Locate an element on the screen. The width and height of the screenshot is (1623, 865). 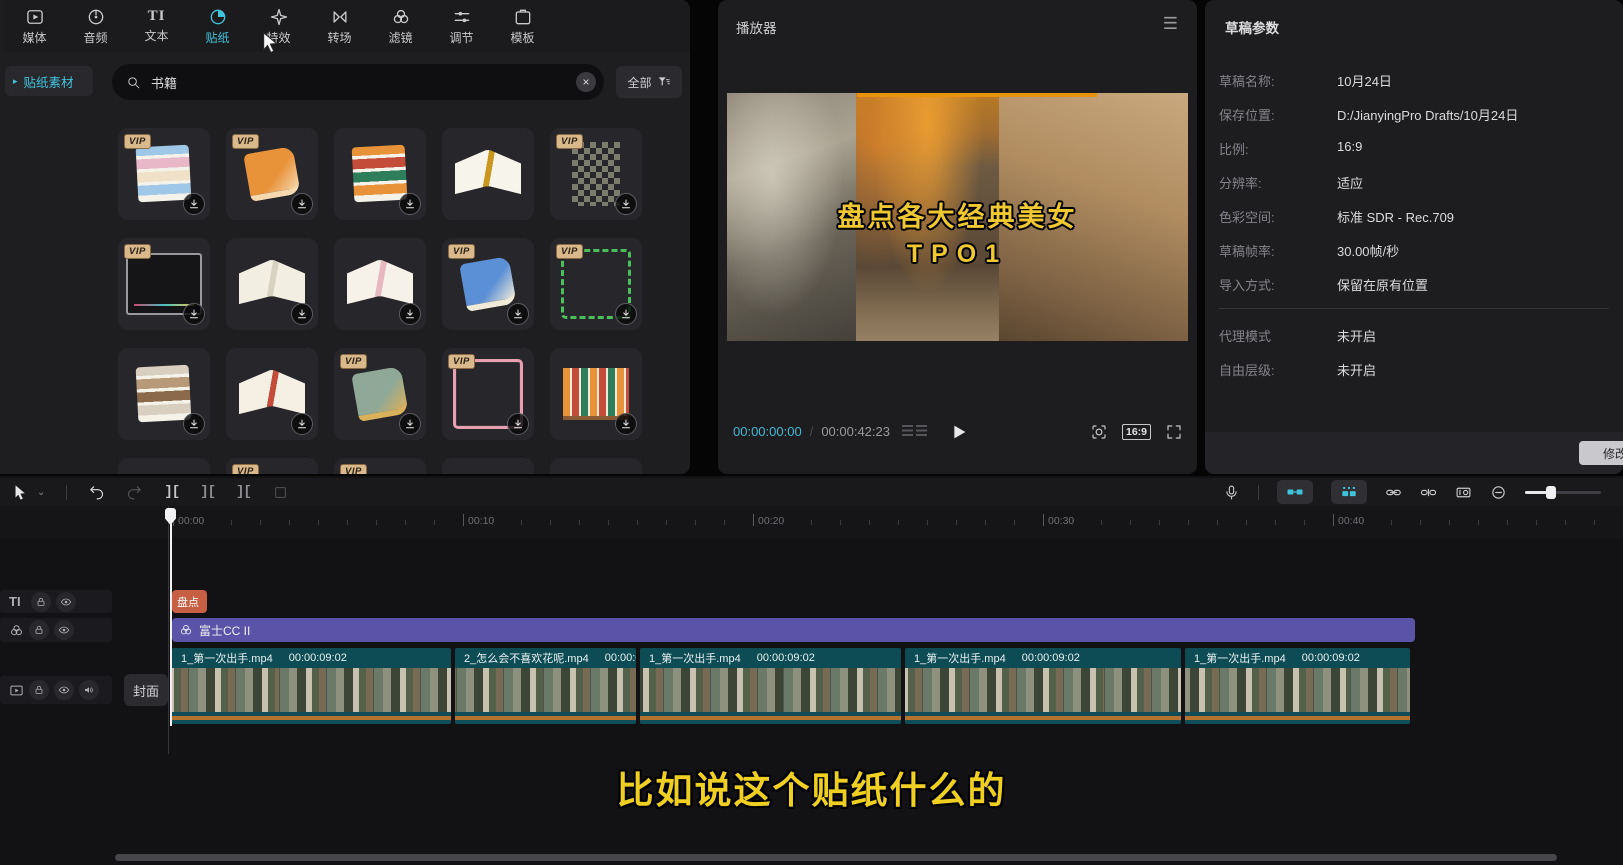
filter-clip: 富士CC II is located at coordinates (793, 630).